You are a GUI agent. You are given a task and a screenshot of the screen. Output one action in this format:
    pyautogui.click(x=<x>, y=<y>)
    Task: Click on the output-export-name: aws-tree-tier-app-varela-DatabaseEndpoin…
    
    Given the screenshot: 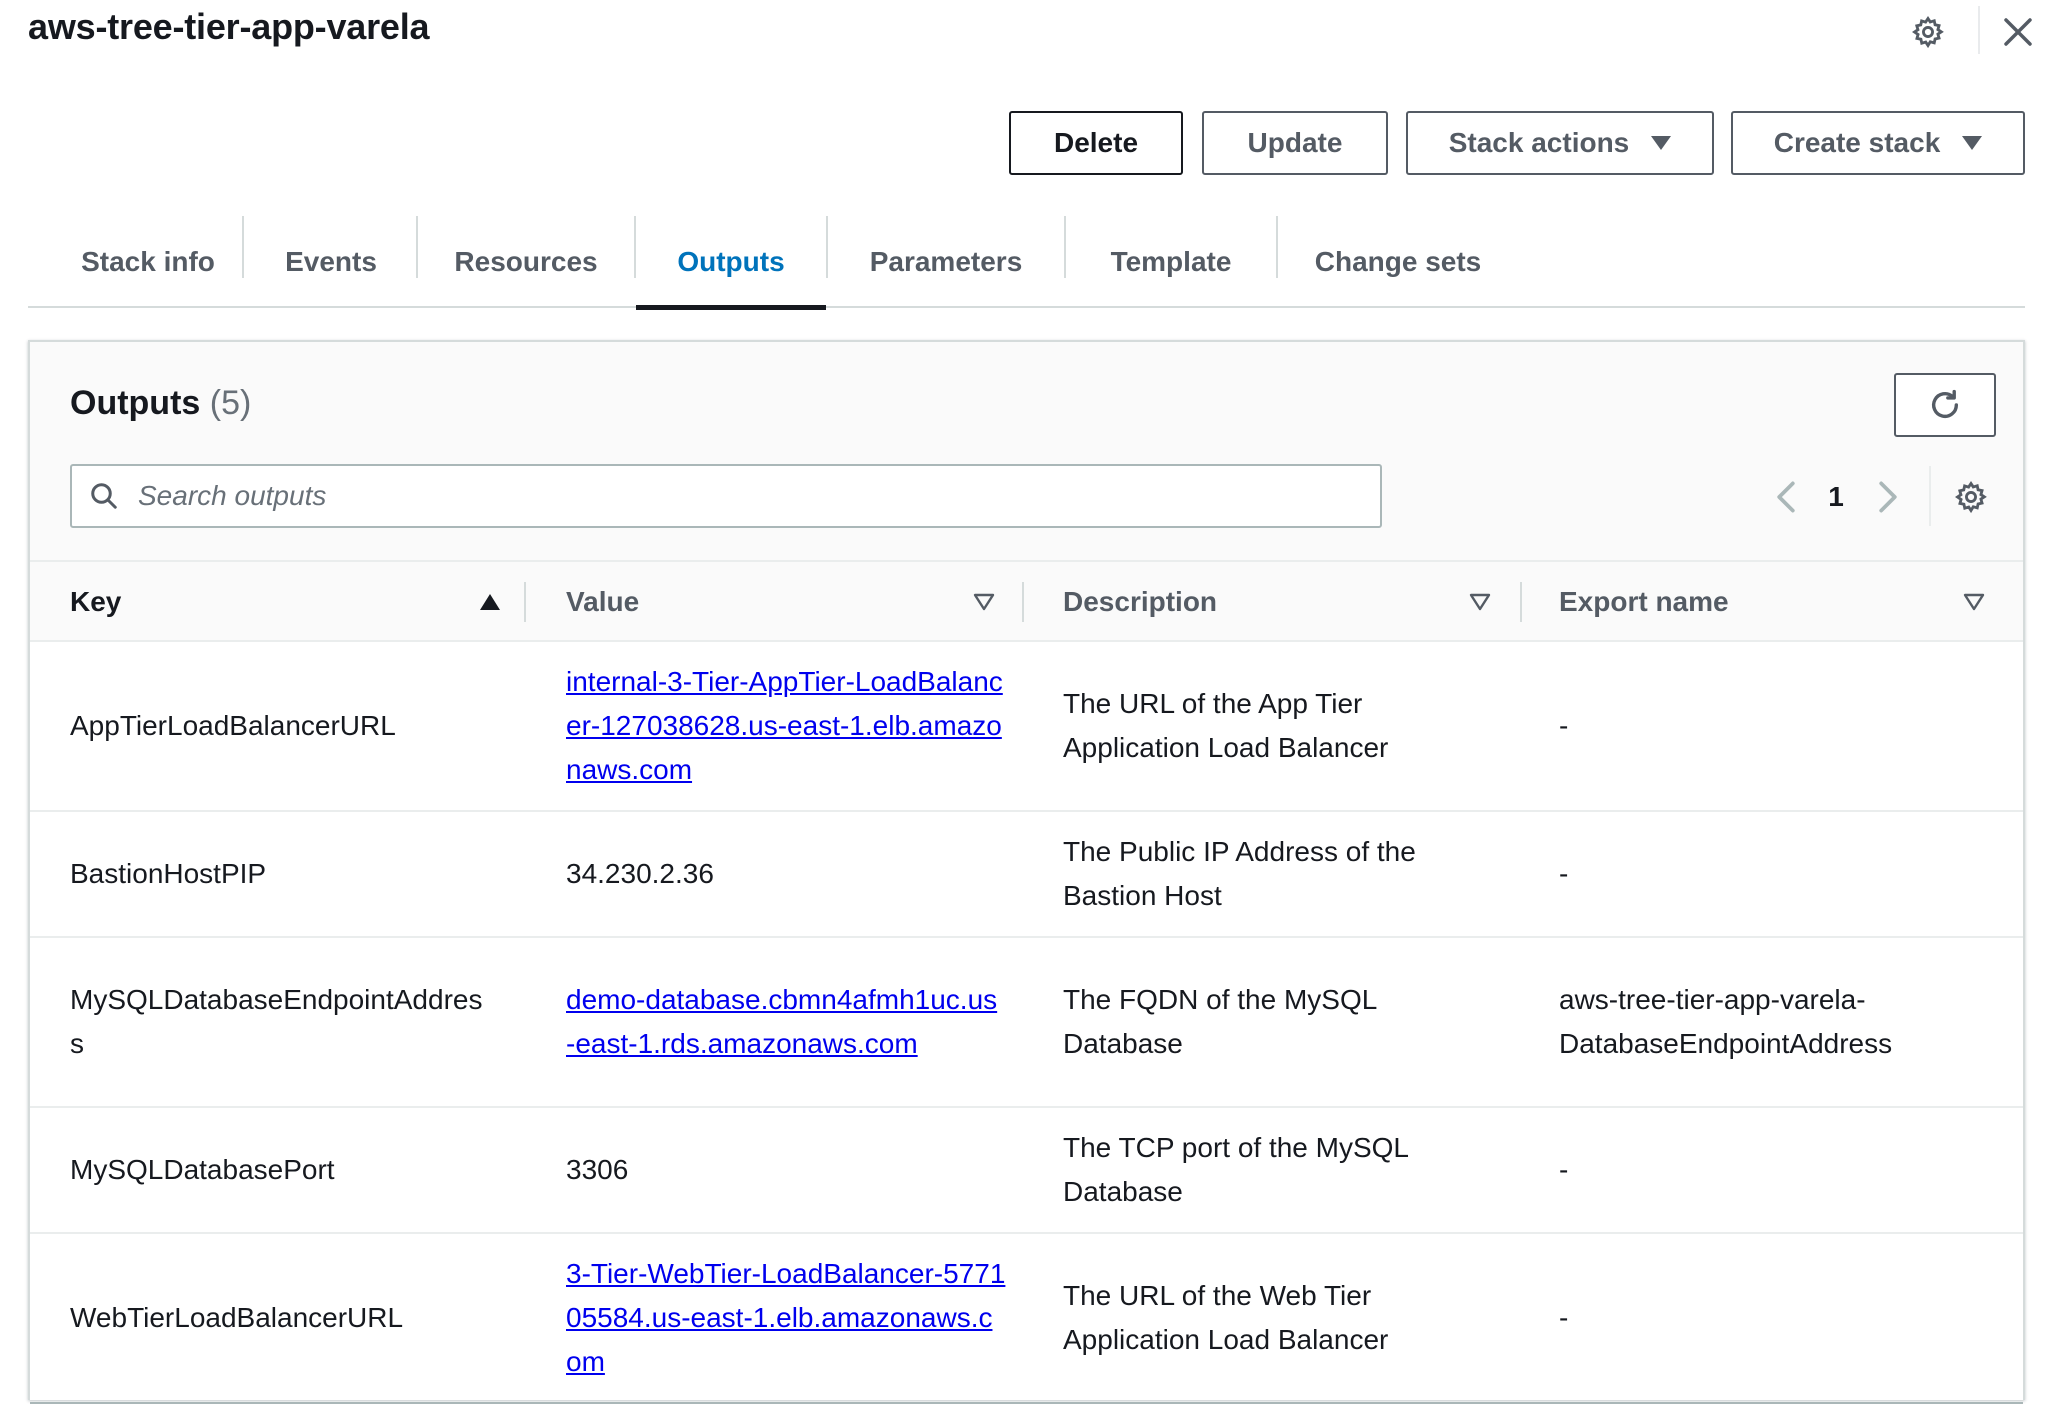 What is the action you would take?
    pyautogui.click(x=1726, y=1021)
    